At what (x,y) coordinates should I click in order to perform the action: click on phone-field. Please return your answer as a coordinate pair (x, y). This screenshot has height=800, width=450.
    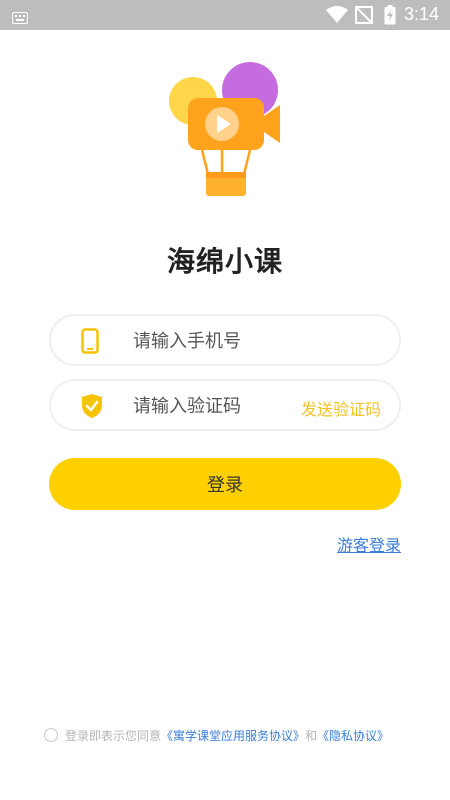
    Looking at the image, I should click on (225, 340).